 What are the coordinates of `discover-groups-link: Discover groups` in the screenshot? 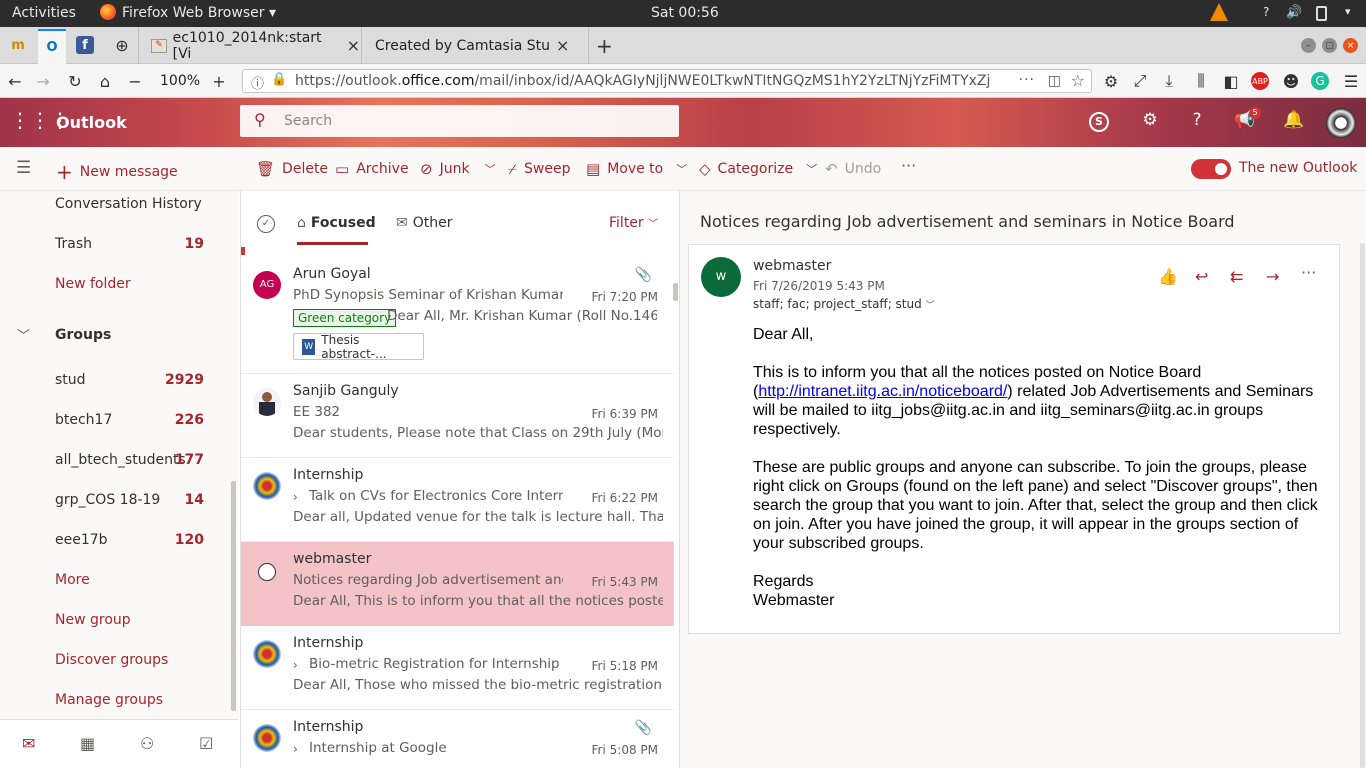 It's located at (111, 660).